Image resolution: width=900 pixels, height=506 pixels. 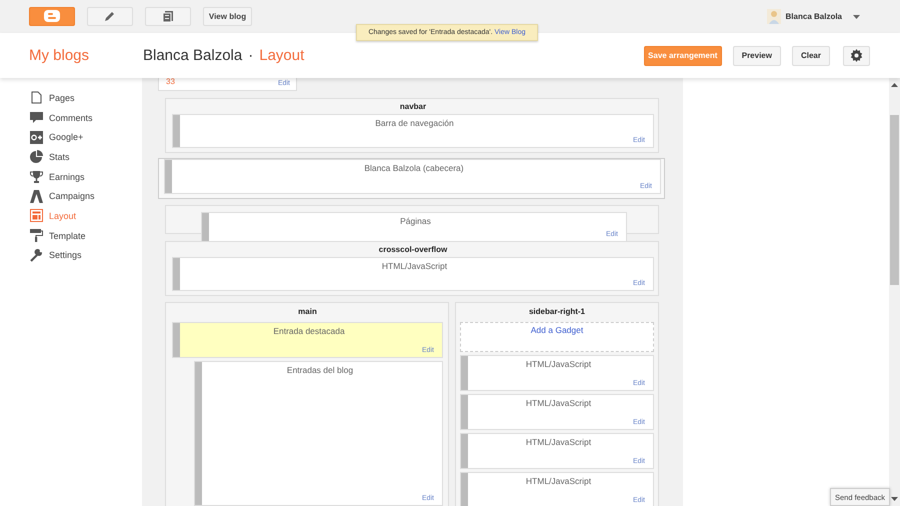 I want to click on section-title: crosscol-overflow, so click(x=413, y=250).